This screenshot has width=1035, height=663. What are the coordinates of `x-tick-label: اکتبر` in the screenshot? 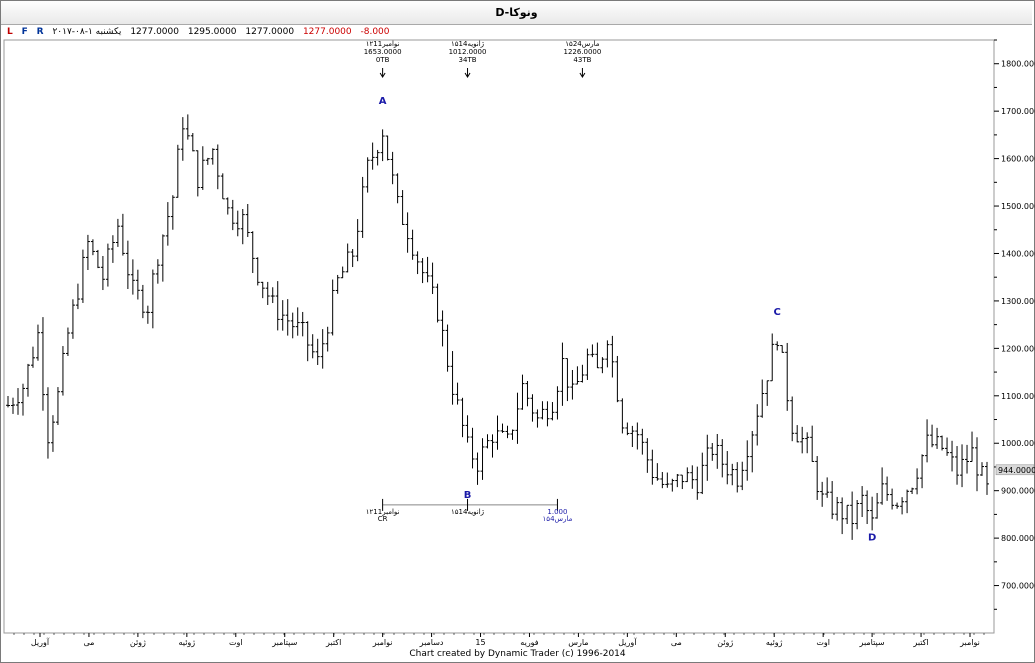 It's located at (333, 642).